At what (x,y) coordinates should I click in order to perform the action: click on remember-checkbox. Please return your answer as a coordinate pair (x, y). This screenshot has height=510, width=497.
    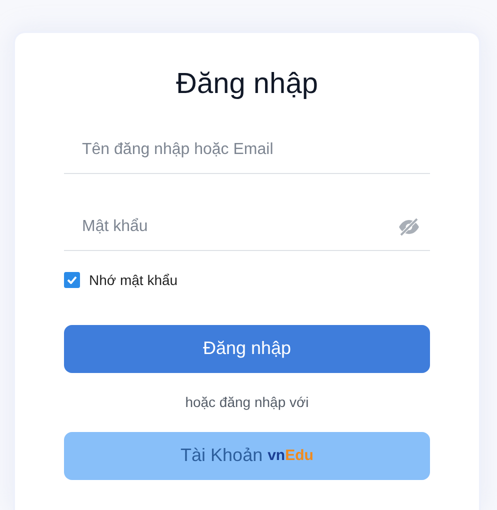
    Looking at the image, I should click on (72, 280).